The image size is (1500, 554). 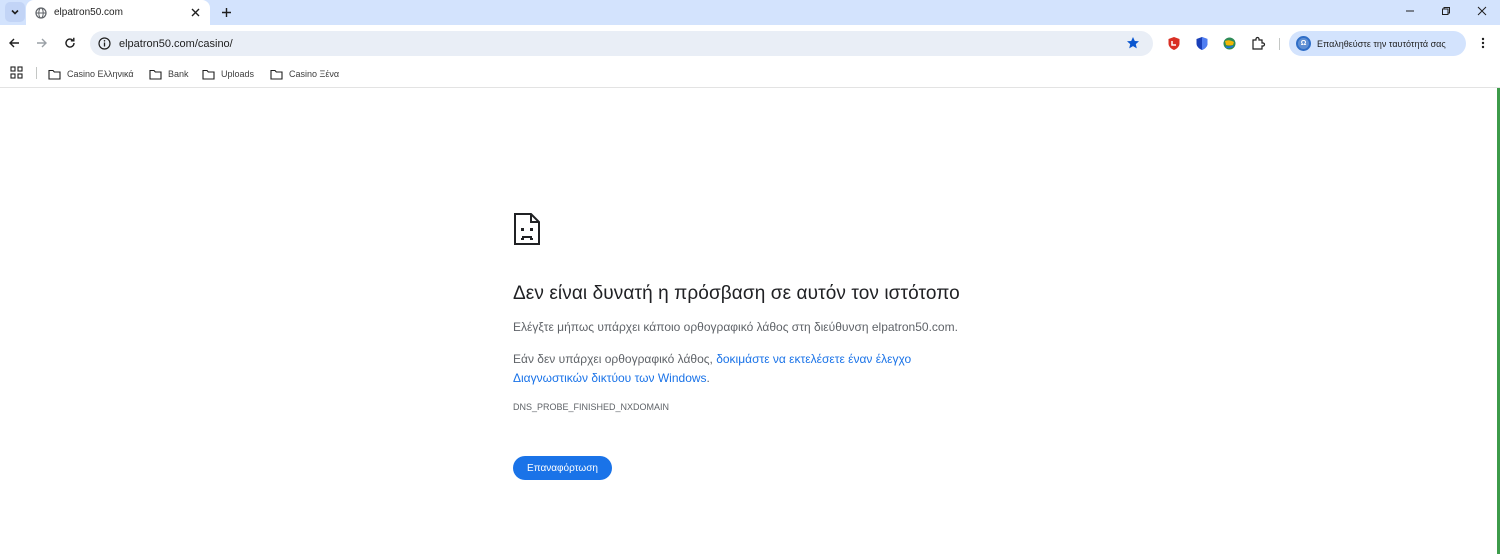 I want to click on bookmark-folder-casino-ellinika: Casino Ελληνικά, so click(x=91, y=74).